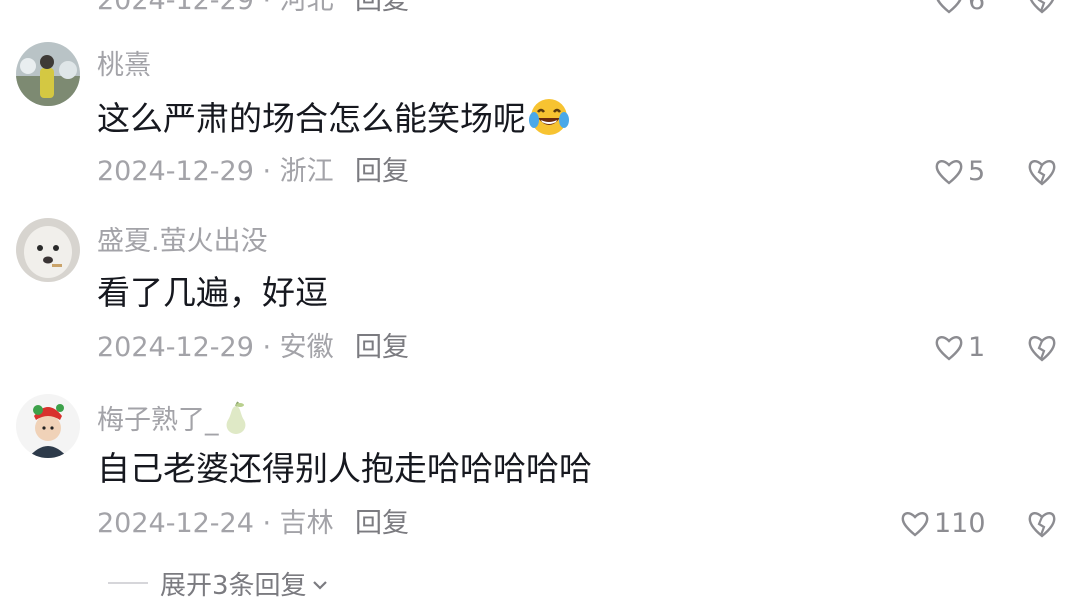  I want to click on comment-text: 看了几遍，好逗, so click(212, 292).